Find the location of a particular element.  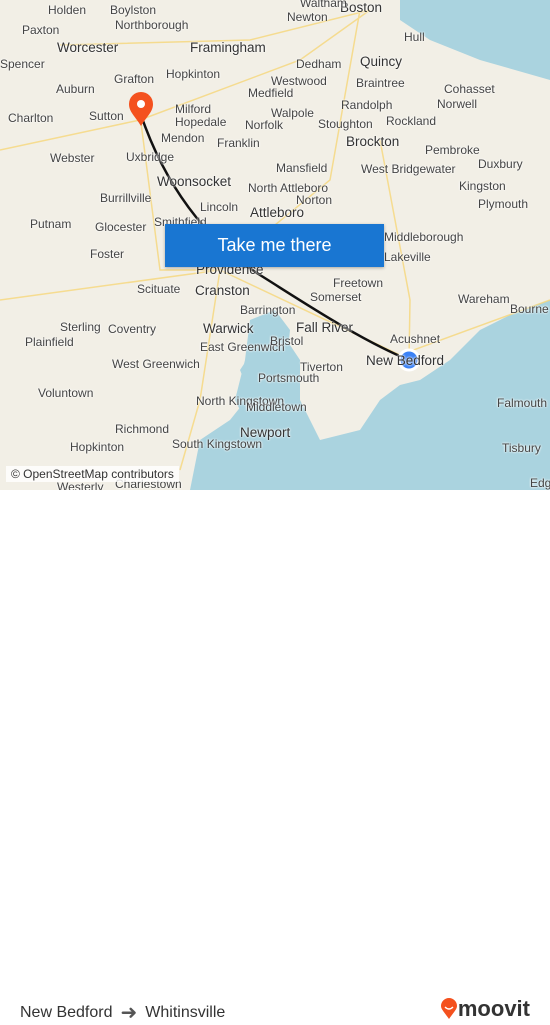

place-label: Franklin is located at coordinates (238, 143).